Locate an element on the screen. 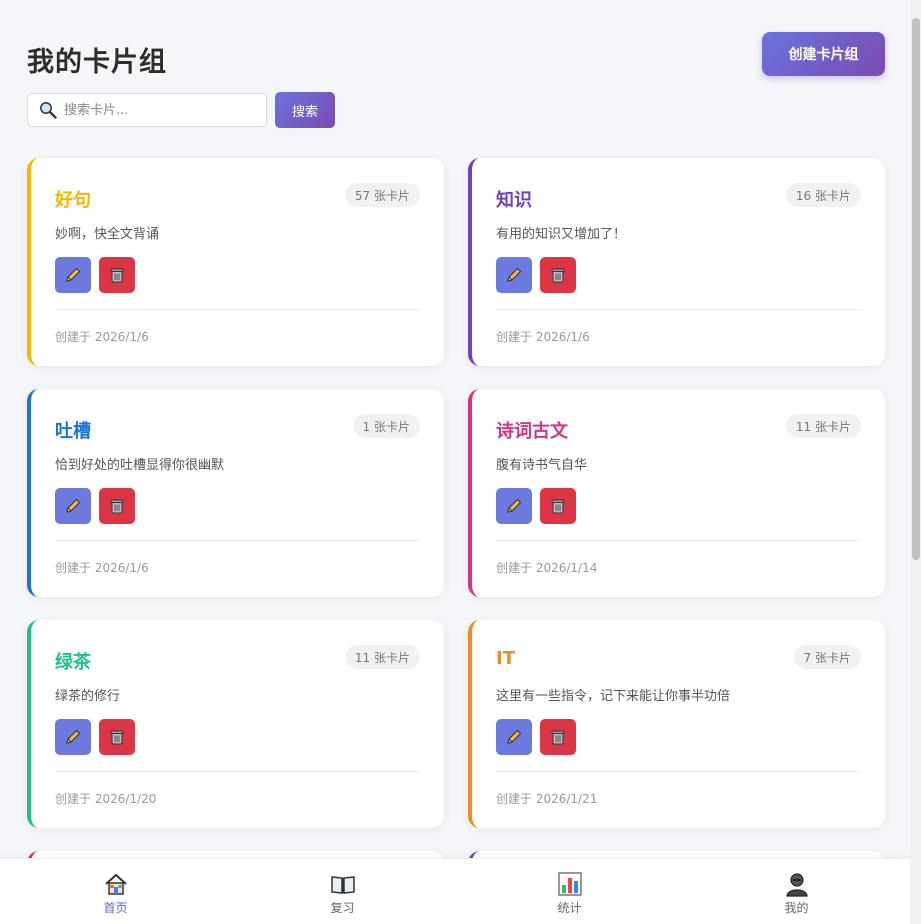  tab-profile: 我的 is located at coordinates (796, 891).